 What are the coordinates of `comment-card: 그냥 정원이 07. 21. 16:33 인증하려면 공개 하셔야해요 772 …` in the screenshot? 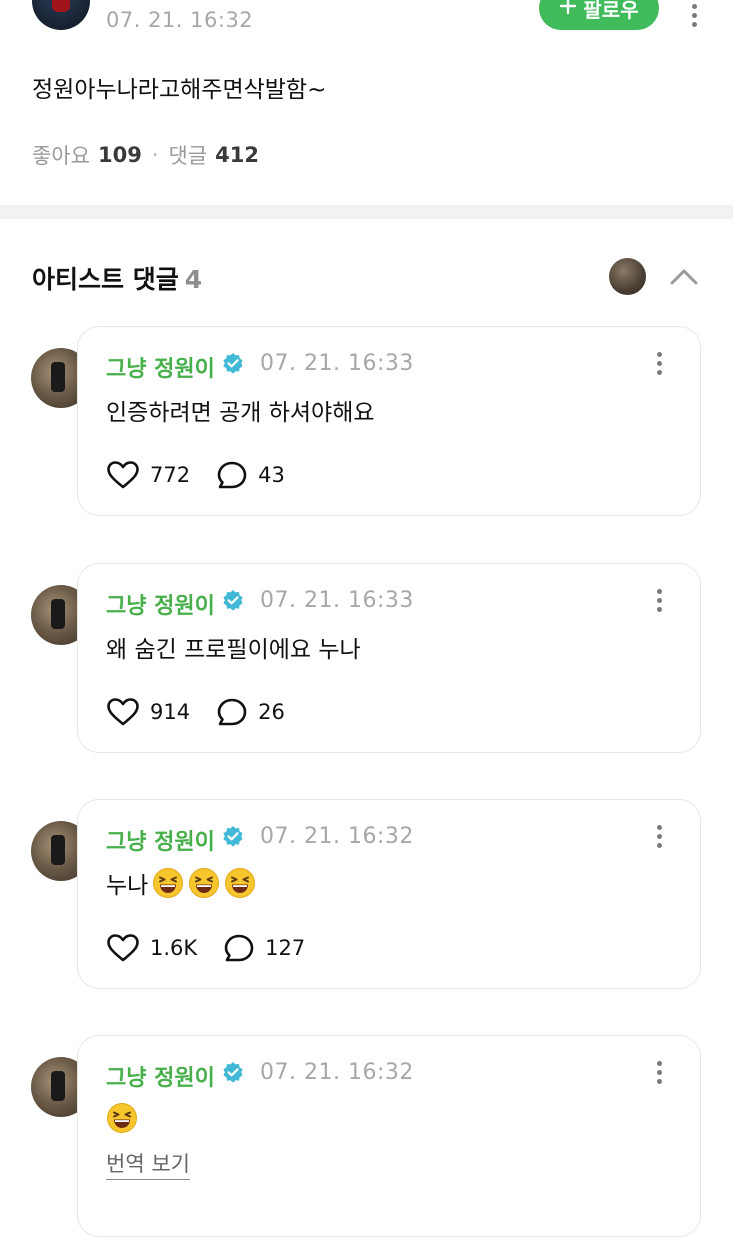 It's located at (389, 421).